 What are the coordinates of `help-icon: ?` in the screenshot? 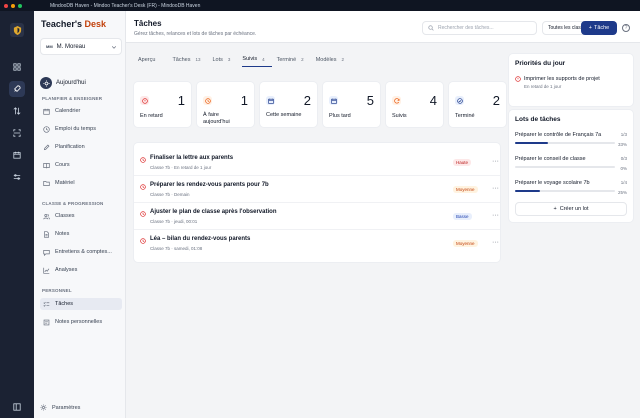 It's located at (626, 28).